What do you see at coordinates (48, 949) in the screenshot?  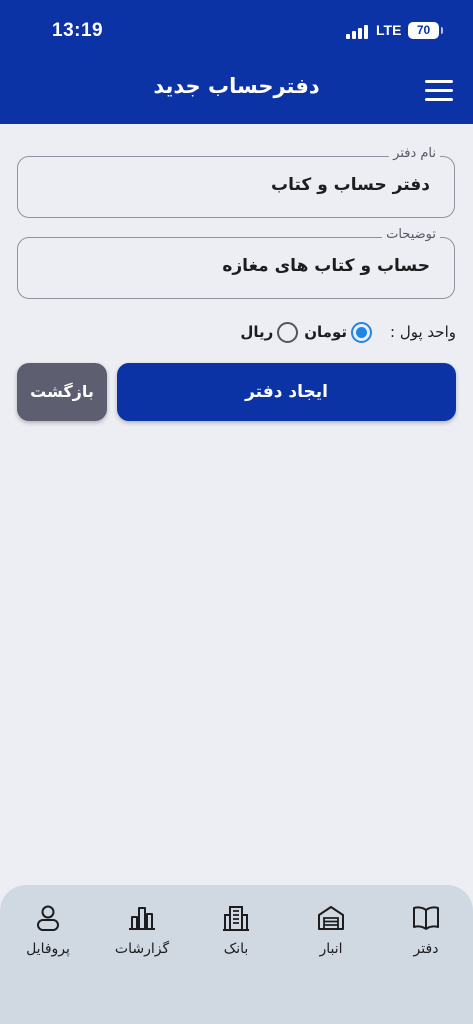 I see `nav-label-profile: پروفایل` at bounding box center [48, 949].